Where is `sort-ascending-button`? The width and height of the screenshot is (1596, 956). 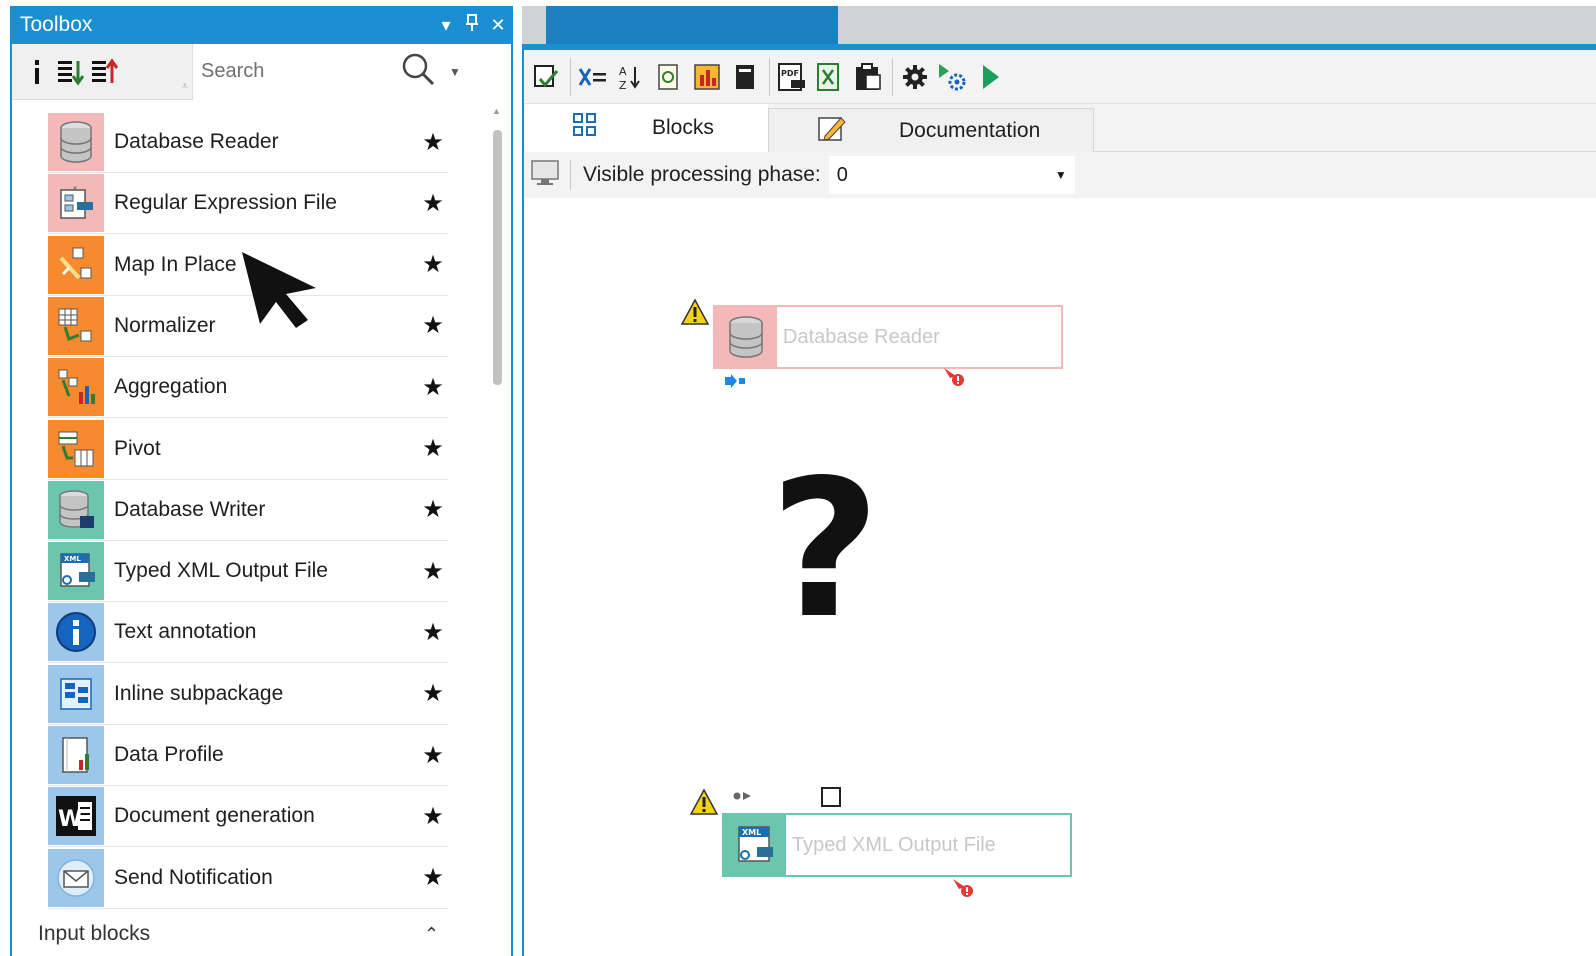
sort-ascending-button is located at coordinates (105, 72).